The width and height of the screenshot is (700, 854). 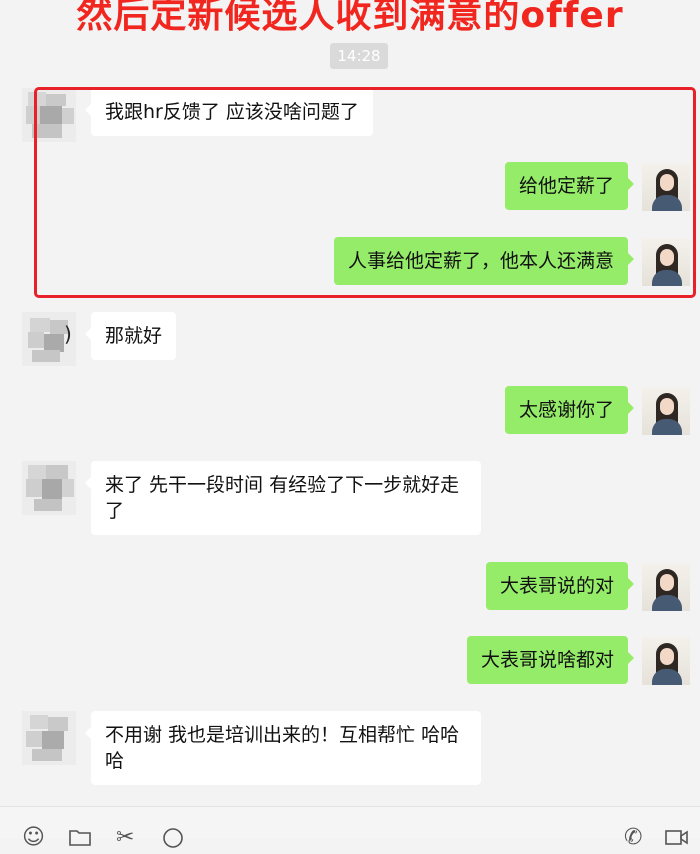 I want to click on chat-icon, so click(x=173, y=840).